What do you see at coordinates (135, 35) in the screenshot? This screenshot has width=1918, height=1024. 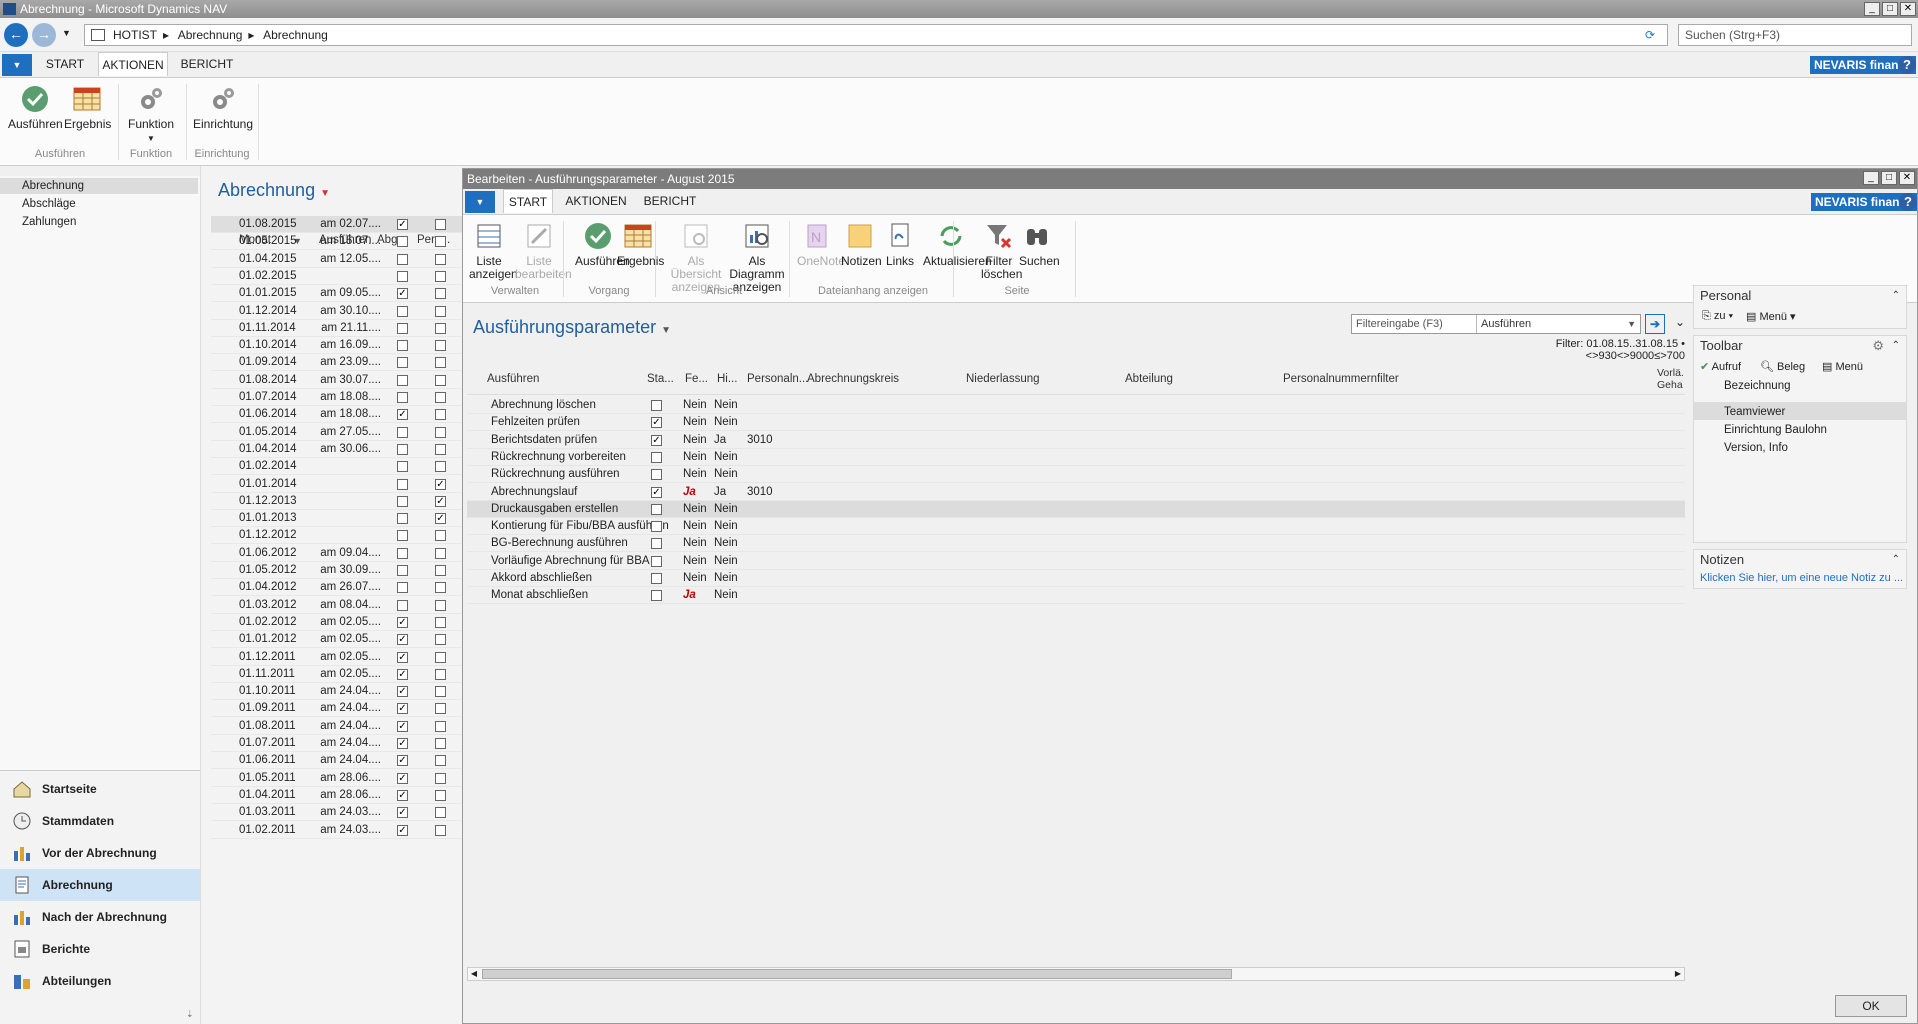 I see `breadcrumb-item: HOTIST` at bounding box center [135, 35].